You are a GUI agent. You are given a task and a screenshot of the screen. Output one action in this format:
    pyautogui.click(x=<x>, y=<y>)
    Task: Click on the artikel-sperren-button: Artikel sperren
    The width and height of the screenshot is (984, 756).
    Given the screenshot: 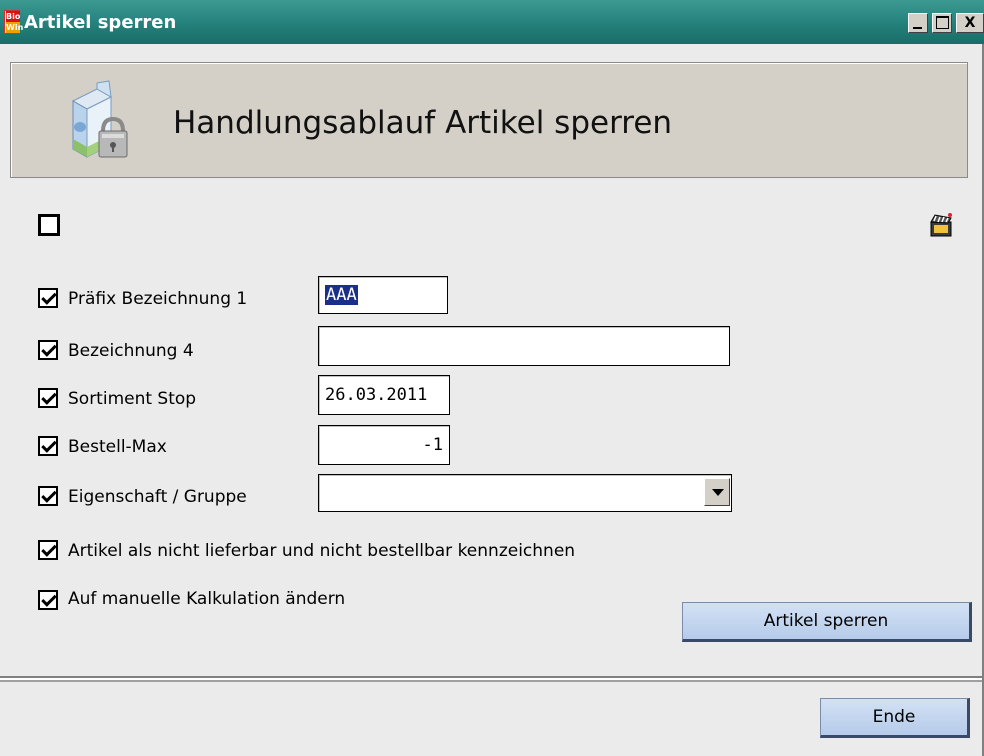 What is the action you would take?
    pyautogui.click(x=827, y=622)
    